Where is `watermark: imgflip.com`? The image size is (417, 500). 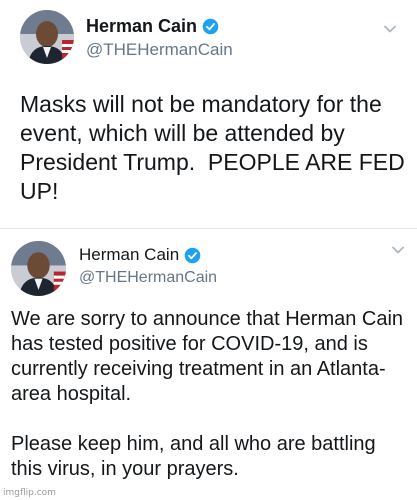 watermark: imgflip.com is located at coordinates (29, 493).